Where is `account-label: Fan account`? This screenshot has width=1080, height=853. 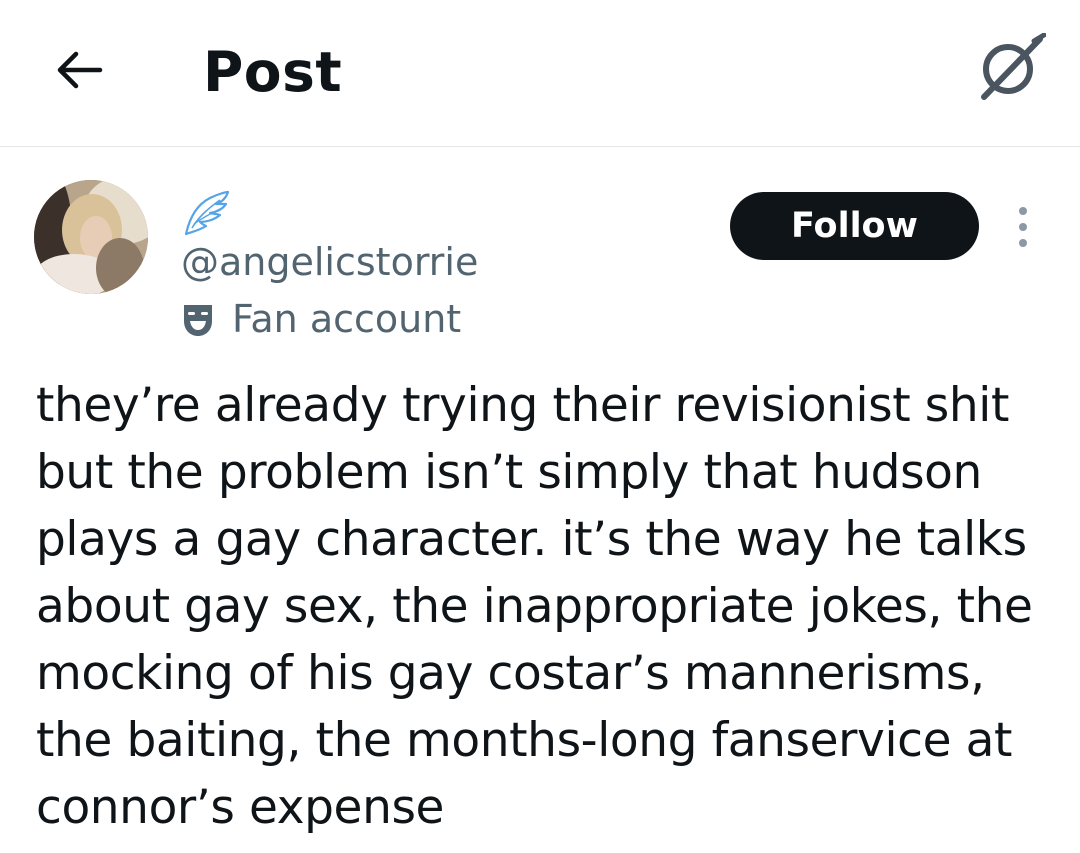 account-label: Fan account is located at coordinates (319, 319).